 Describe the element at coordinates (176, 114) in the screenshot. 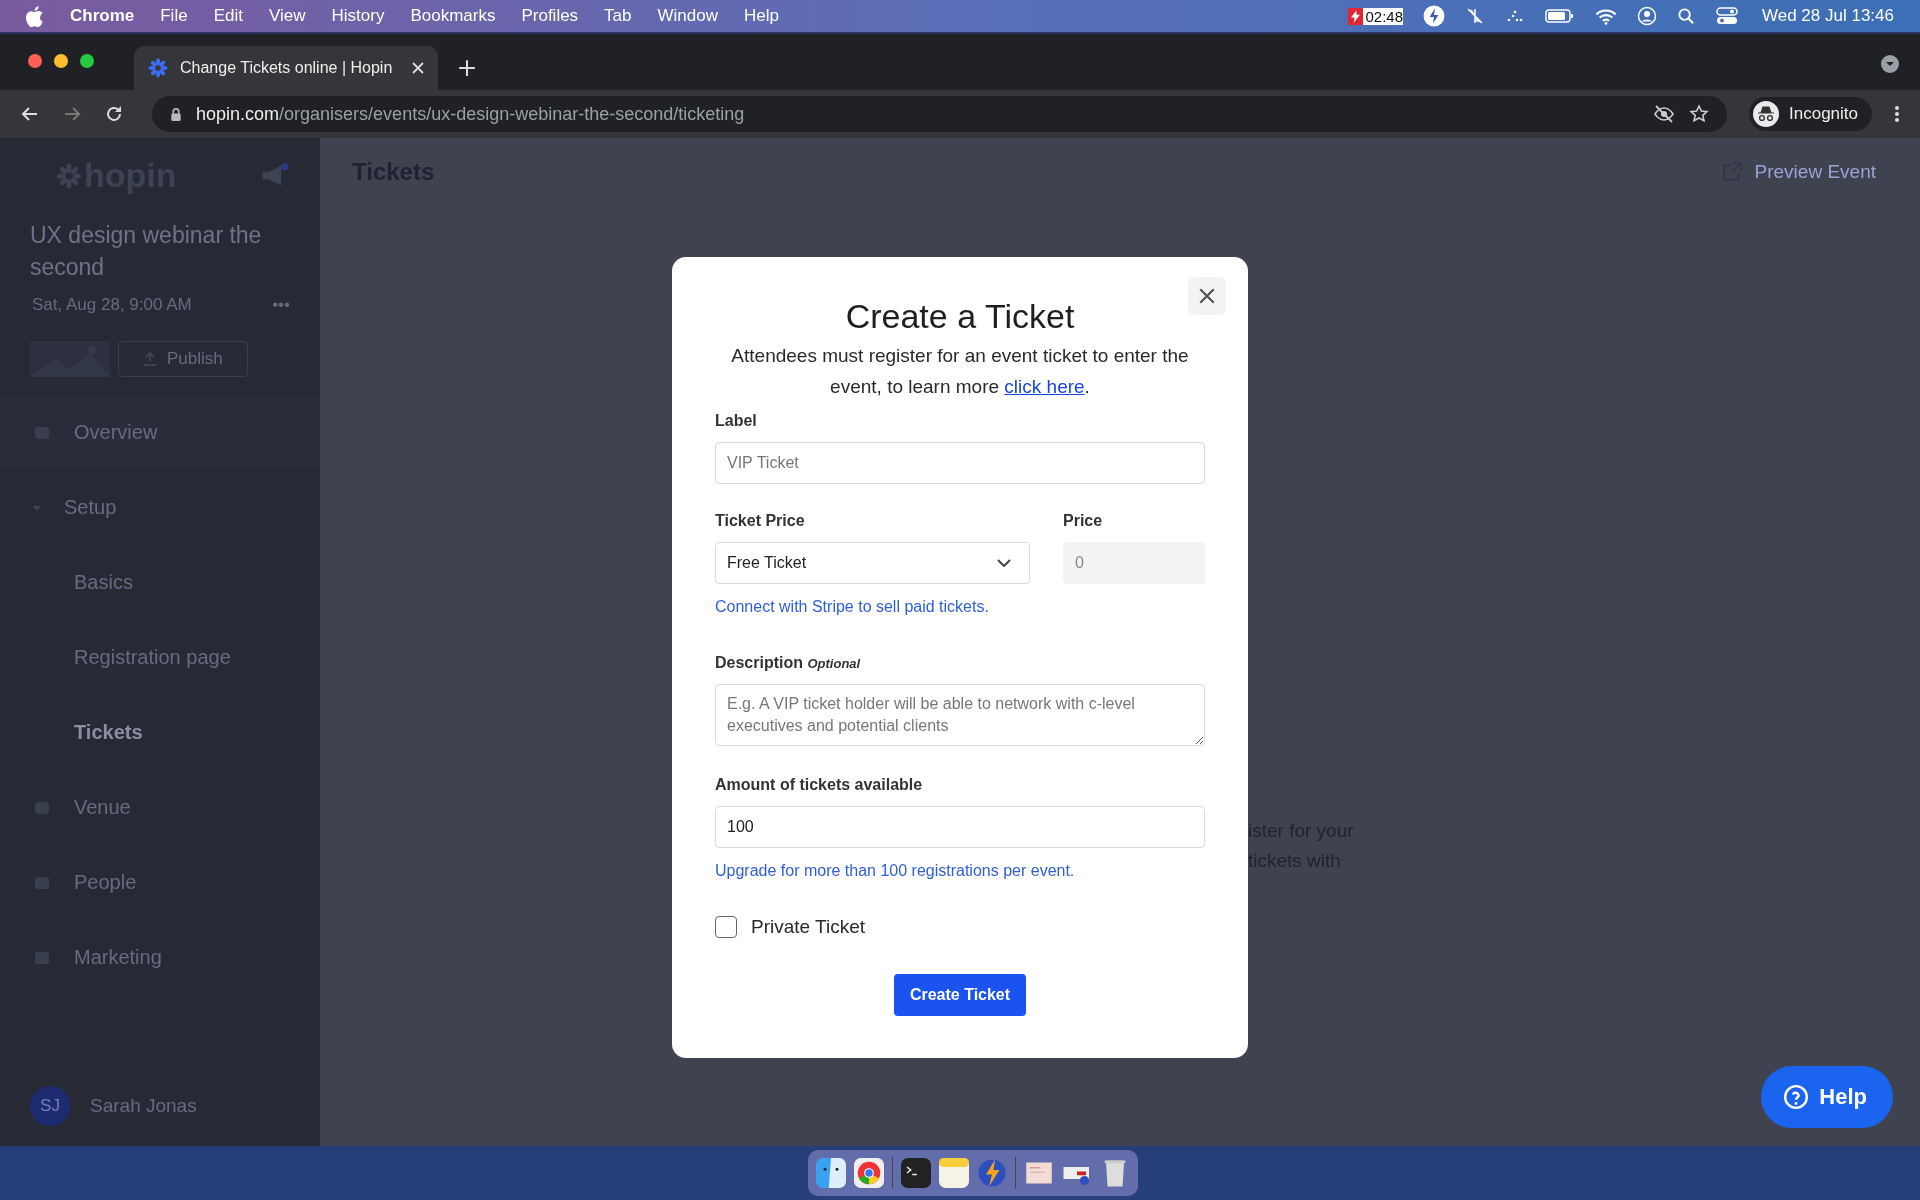

I see `lock-icon` at that location.